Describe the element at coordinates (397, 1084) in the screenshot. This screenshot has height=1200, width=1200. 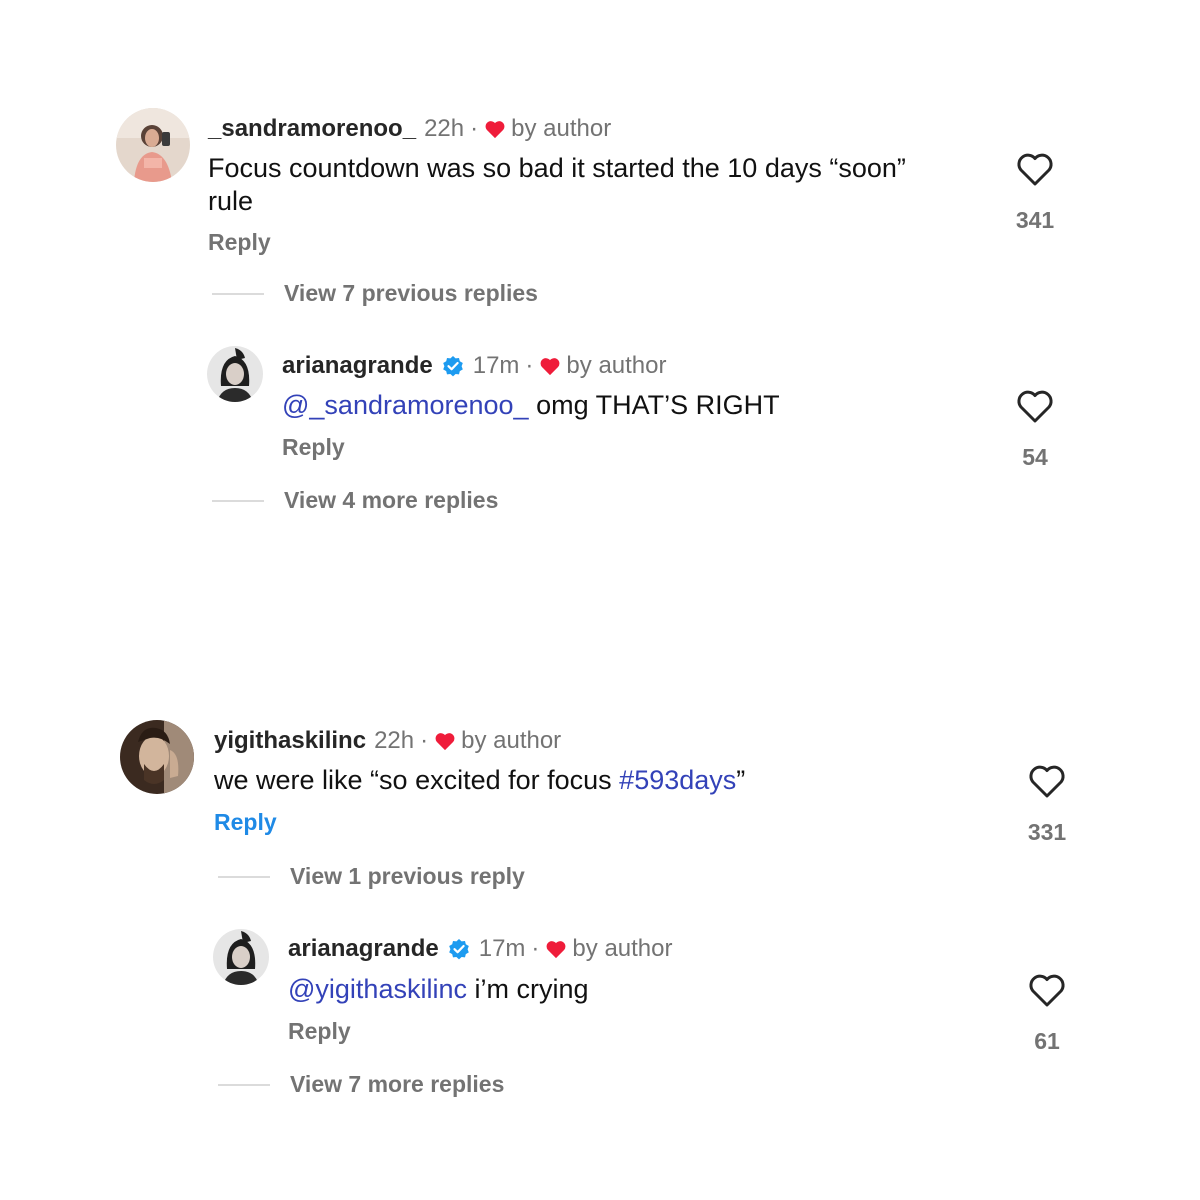
I see `view-more-replies-button: View 7 more replies` at that location.